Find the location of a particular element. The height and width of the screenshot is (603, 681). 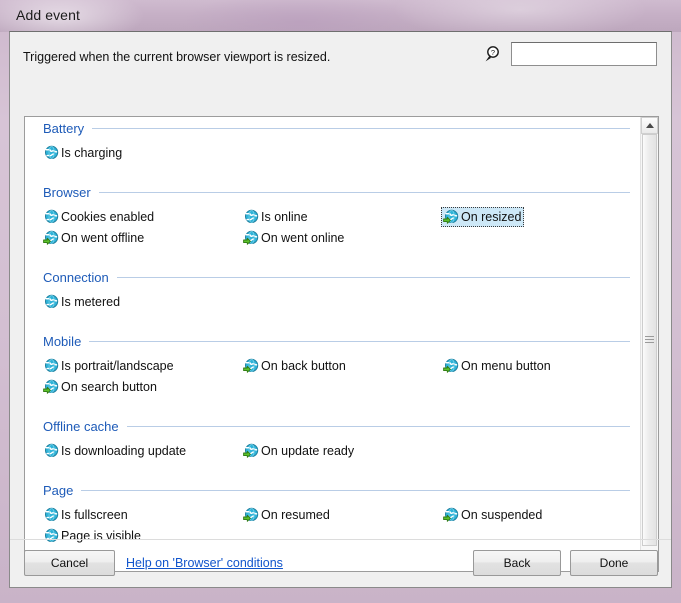

group-title: Battery is located at coordinates (64, 128).